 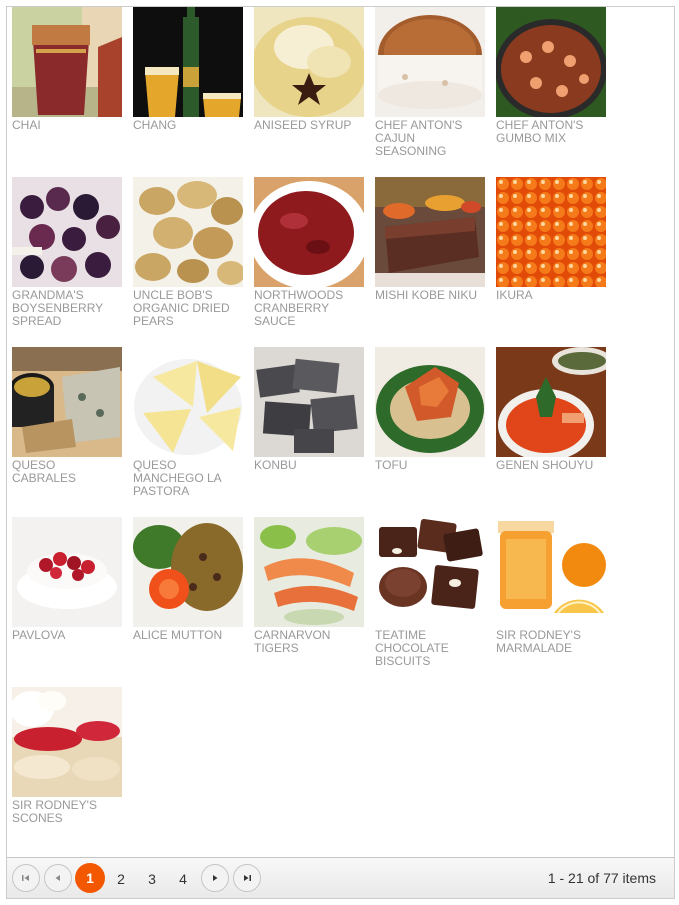 I want to click on product-item: Queso Cabrales, so click(x=67, y=416).